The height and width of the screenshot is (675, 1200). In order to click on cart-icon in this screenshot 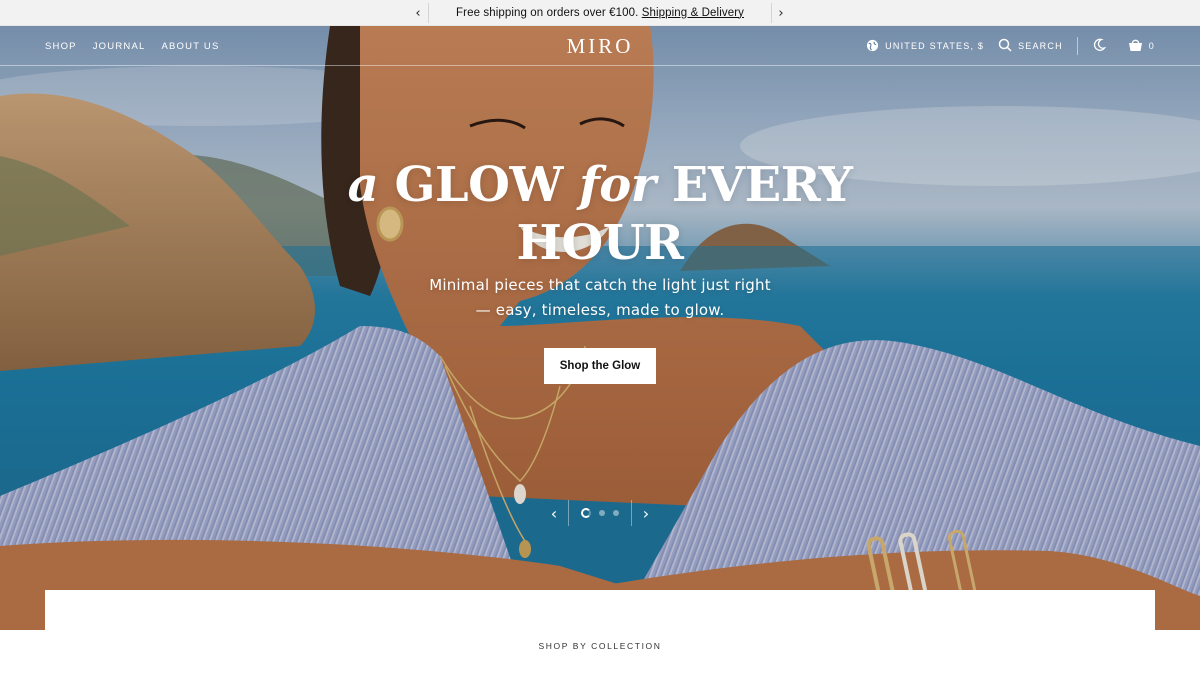, I will do `click(1135, 46)`.